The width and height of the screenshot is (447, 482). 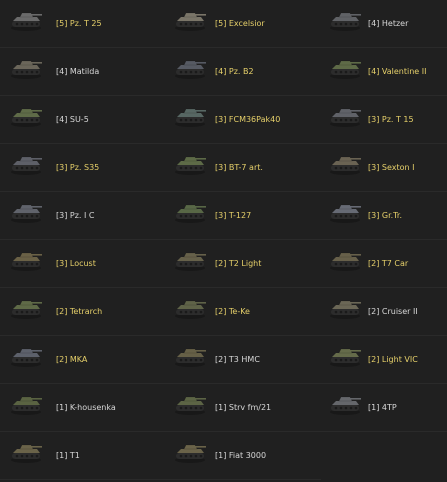 I want to click on tank-entry: [4] SU-5, so click(x=81, y=120).